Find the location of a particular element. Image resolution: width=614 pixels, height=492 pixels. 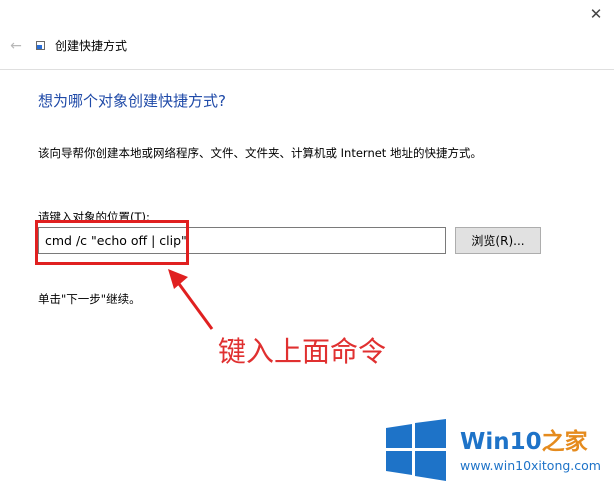

watermark-brand-main: Win10 is located at coordinates (501, 442).